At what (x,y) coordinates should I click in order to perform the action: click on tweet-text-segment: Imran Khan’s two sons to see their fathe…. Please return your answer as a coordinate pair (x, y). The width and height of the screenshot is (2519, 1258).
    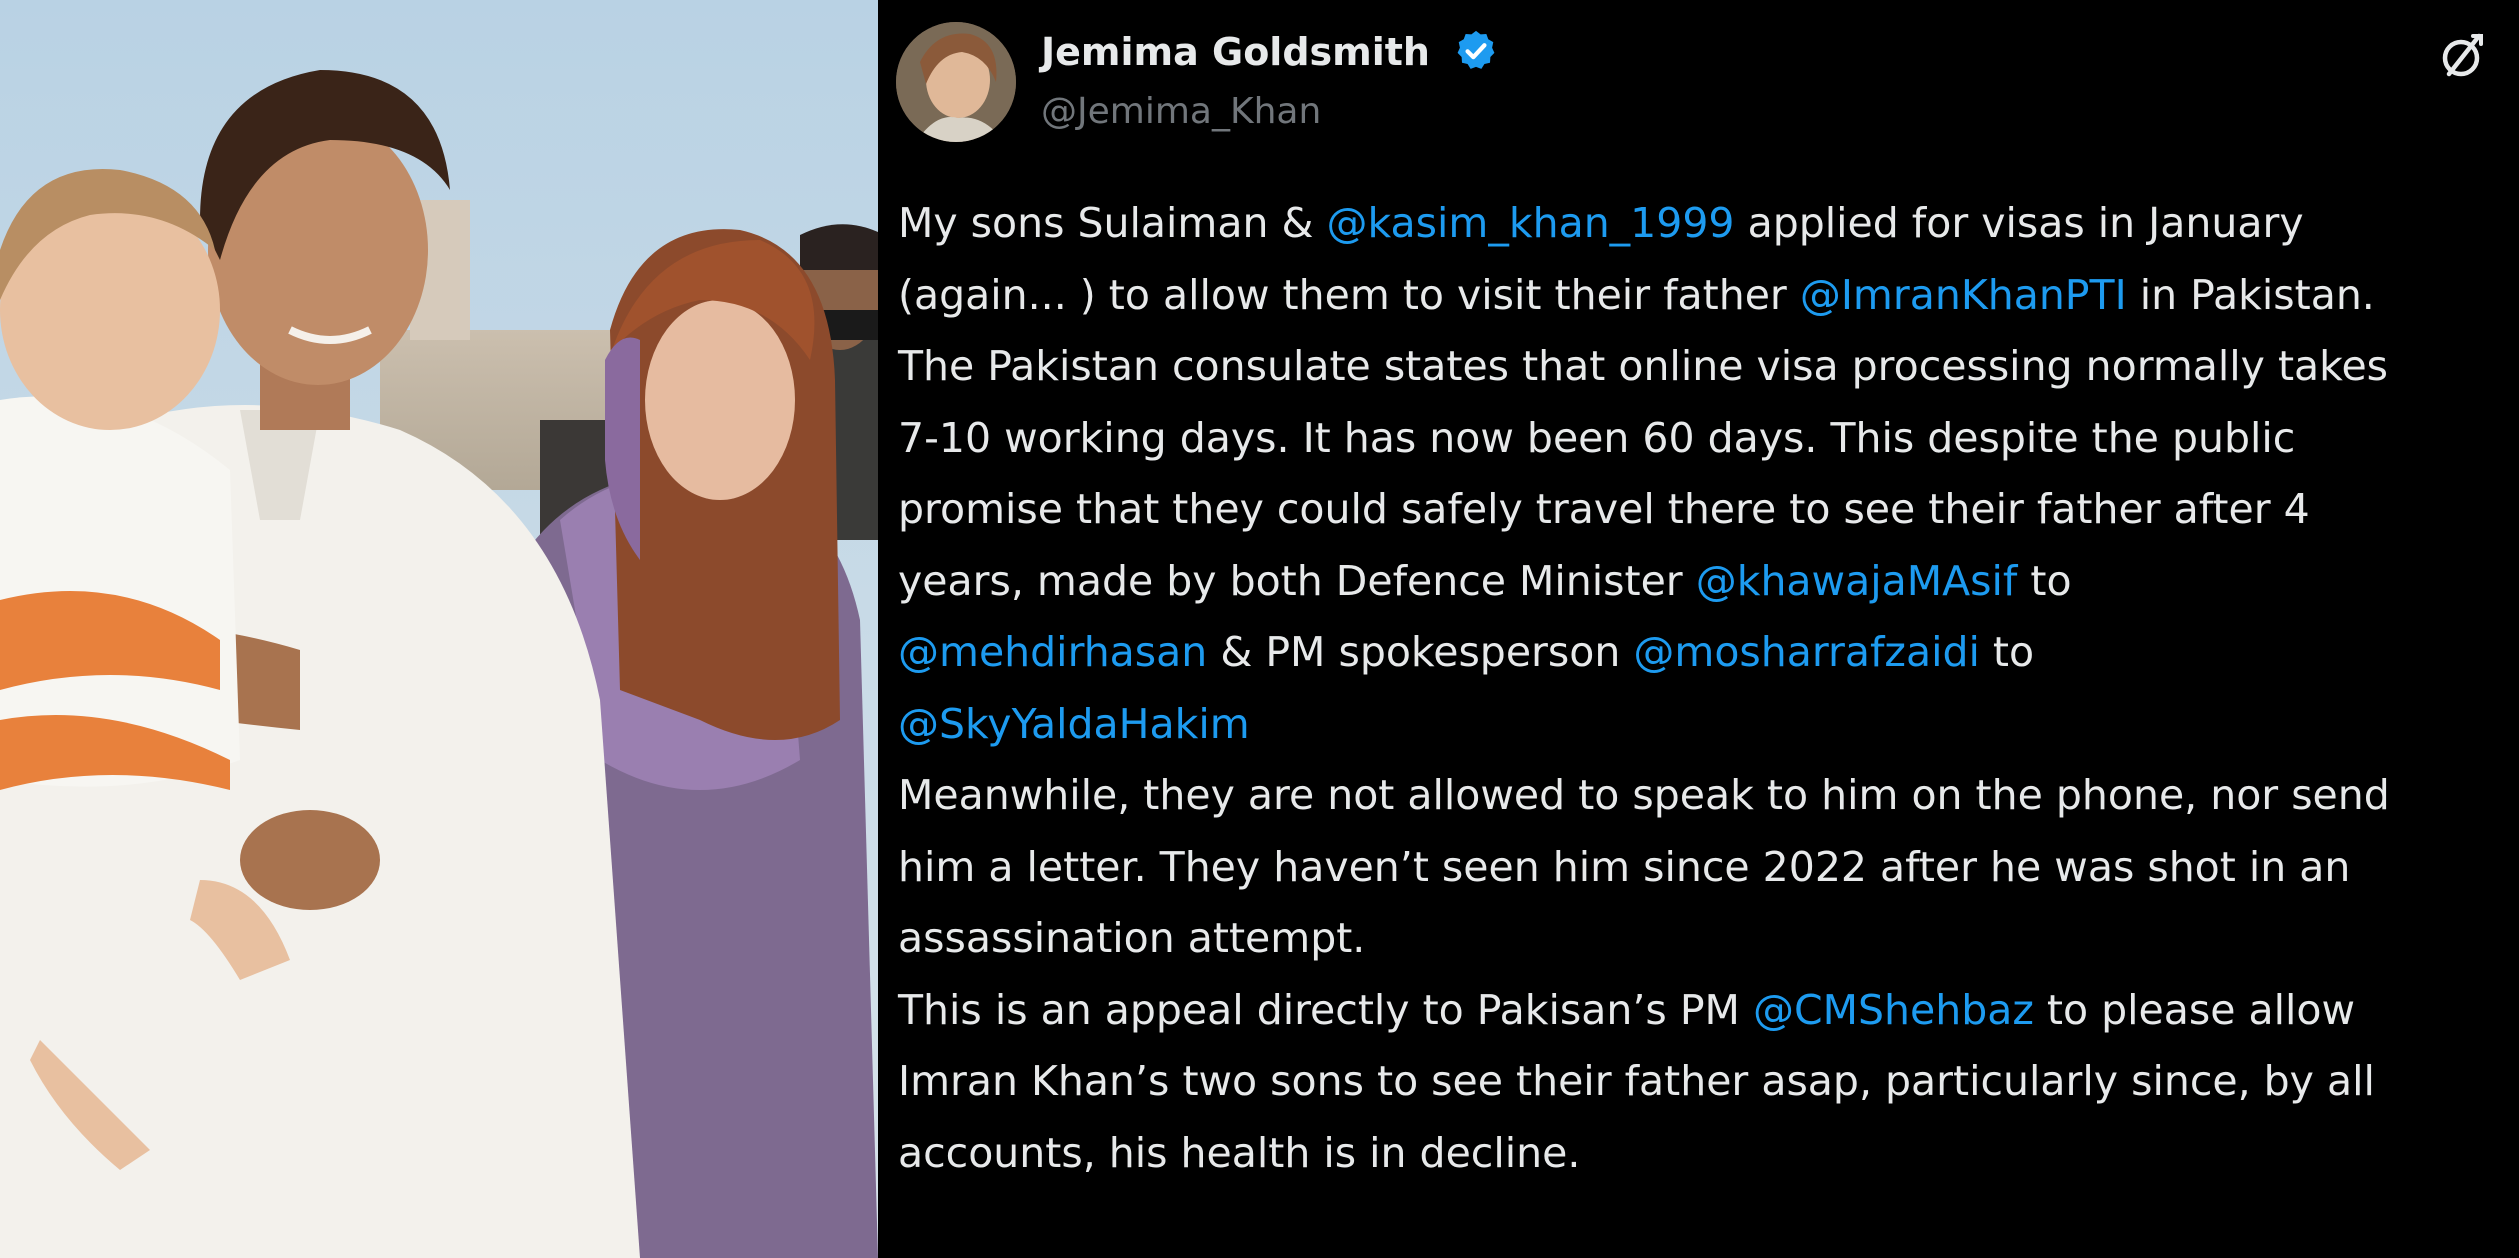
    Looking at the image, I should click on (1636, 1081).